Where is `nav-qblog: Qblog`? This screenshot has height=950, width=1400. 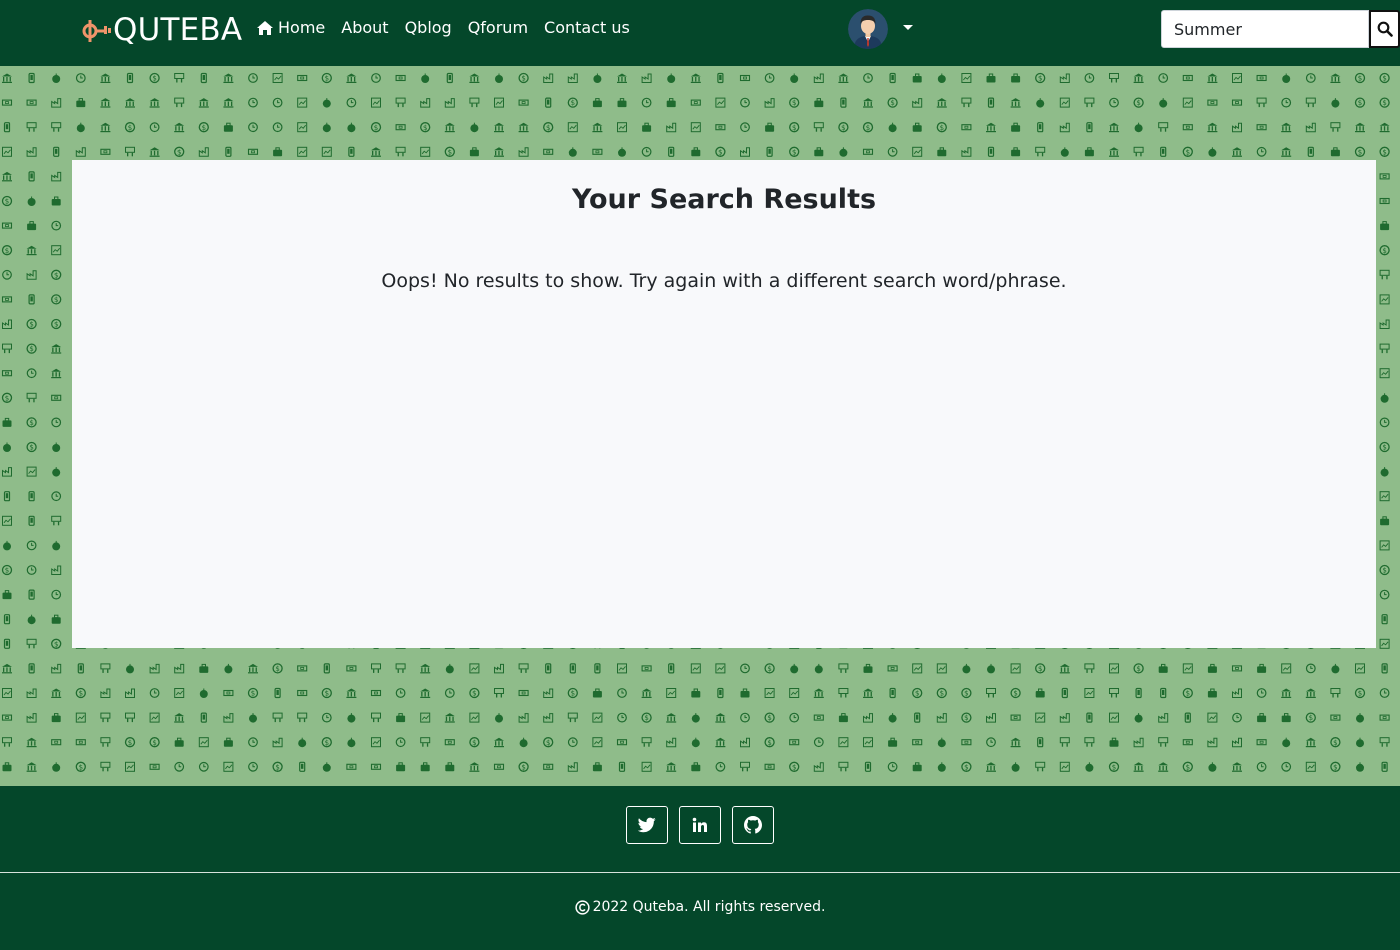
nav-qblog: Qblog is located at coordinates (428, 27).